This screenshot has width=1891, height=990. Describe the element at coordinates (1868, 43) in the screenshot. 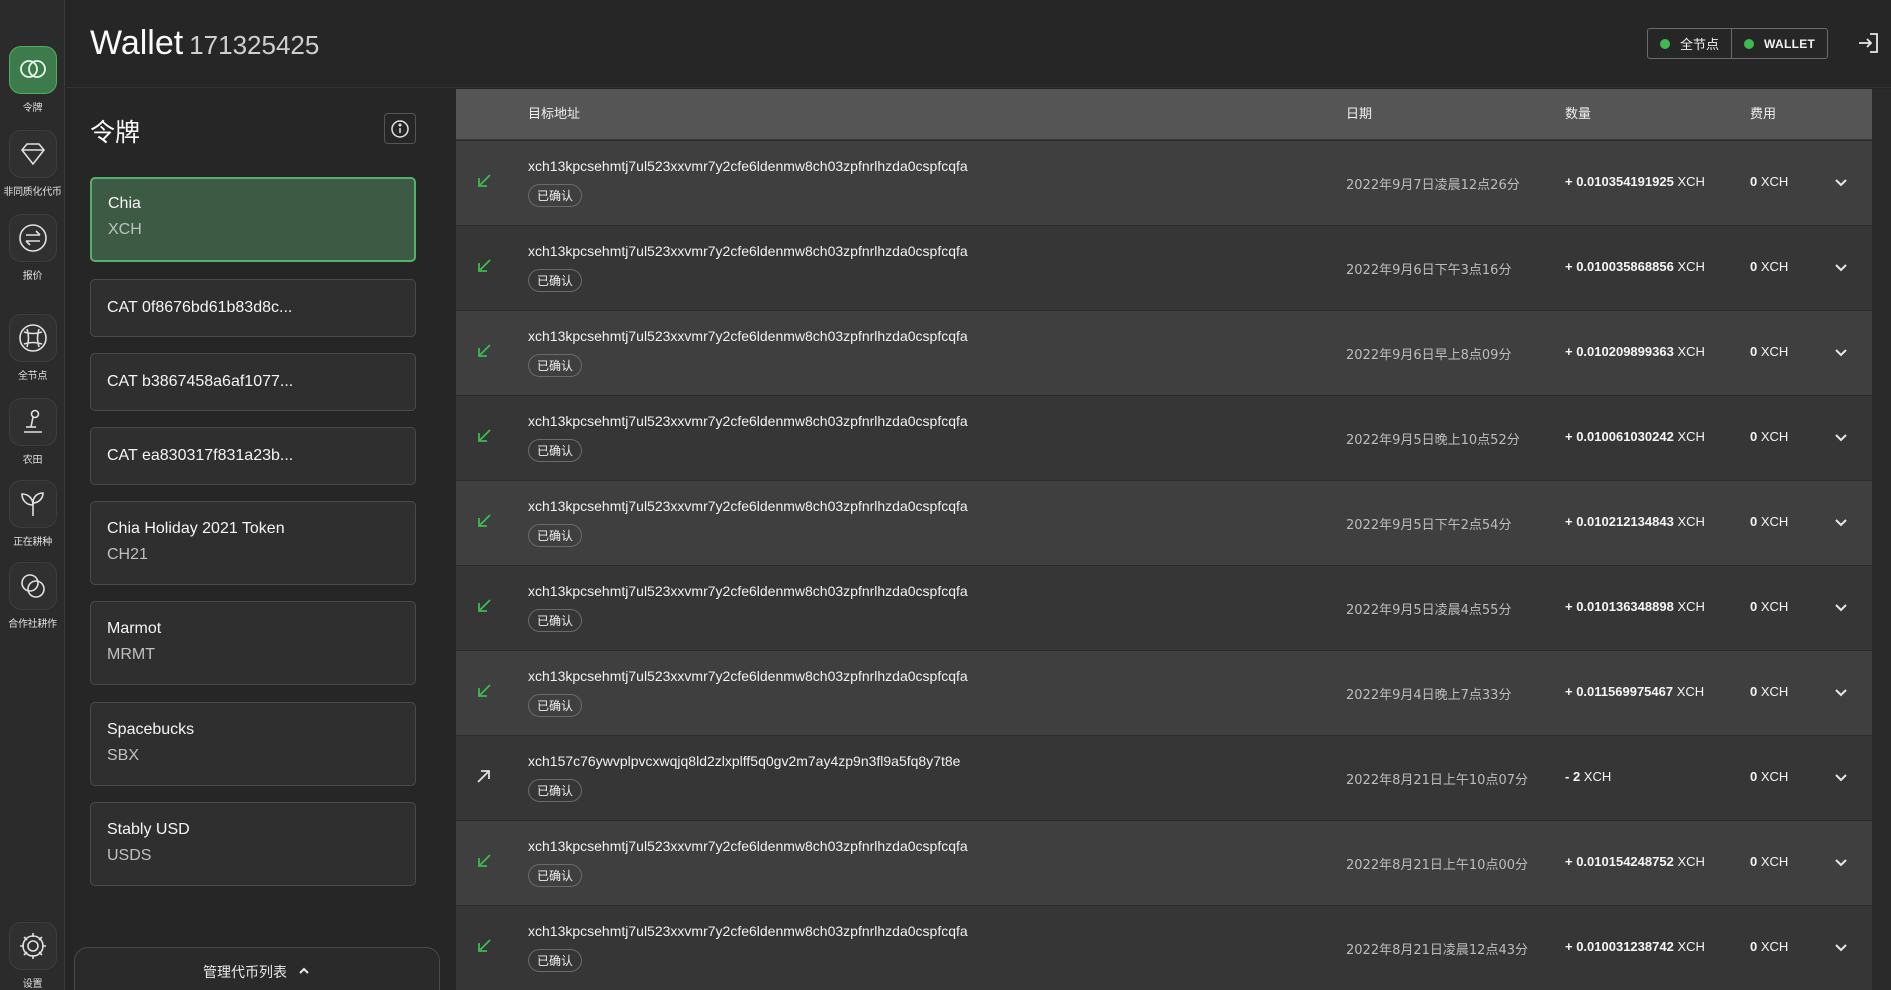

I see `logout-icon` at that location.